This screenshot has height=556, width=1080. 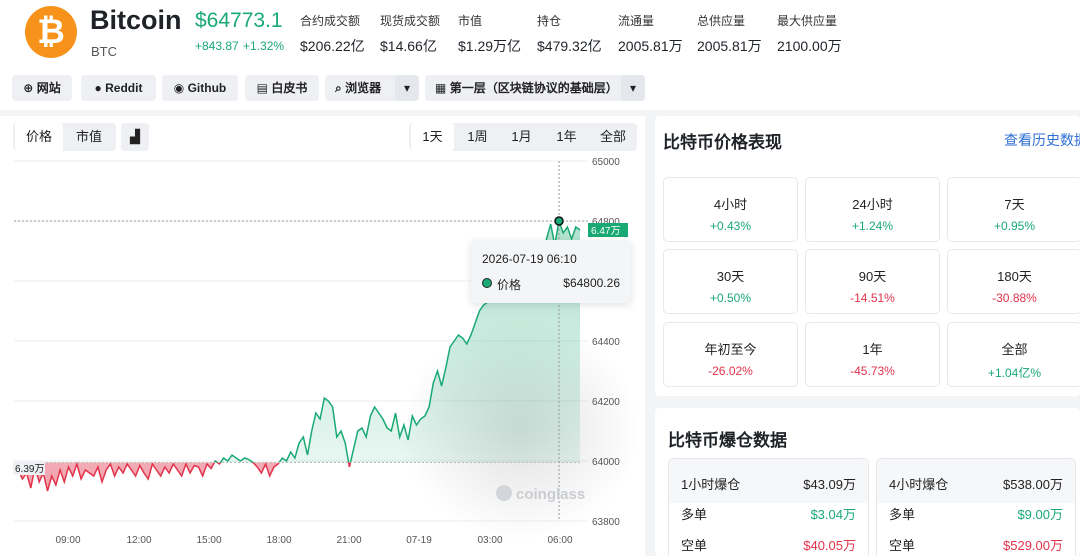 What do you see at coordinates (1042, 140) in the screenshot?
I see `history-link: 查看历史数据` at bounding box center [1042, 140].